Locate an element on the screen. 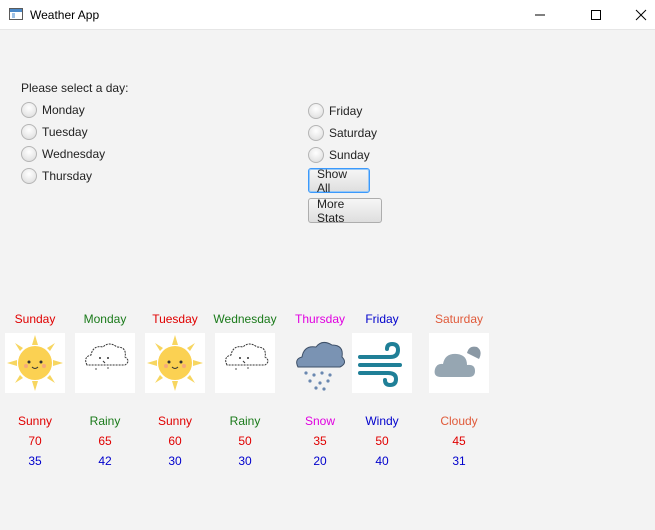 The height and width of the screenshot is (530, 655). radio-monday: Monday is located at coordinates (53, 110).